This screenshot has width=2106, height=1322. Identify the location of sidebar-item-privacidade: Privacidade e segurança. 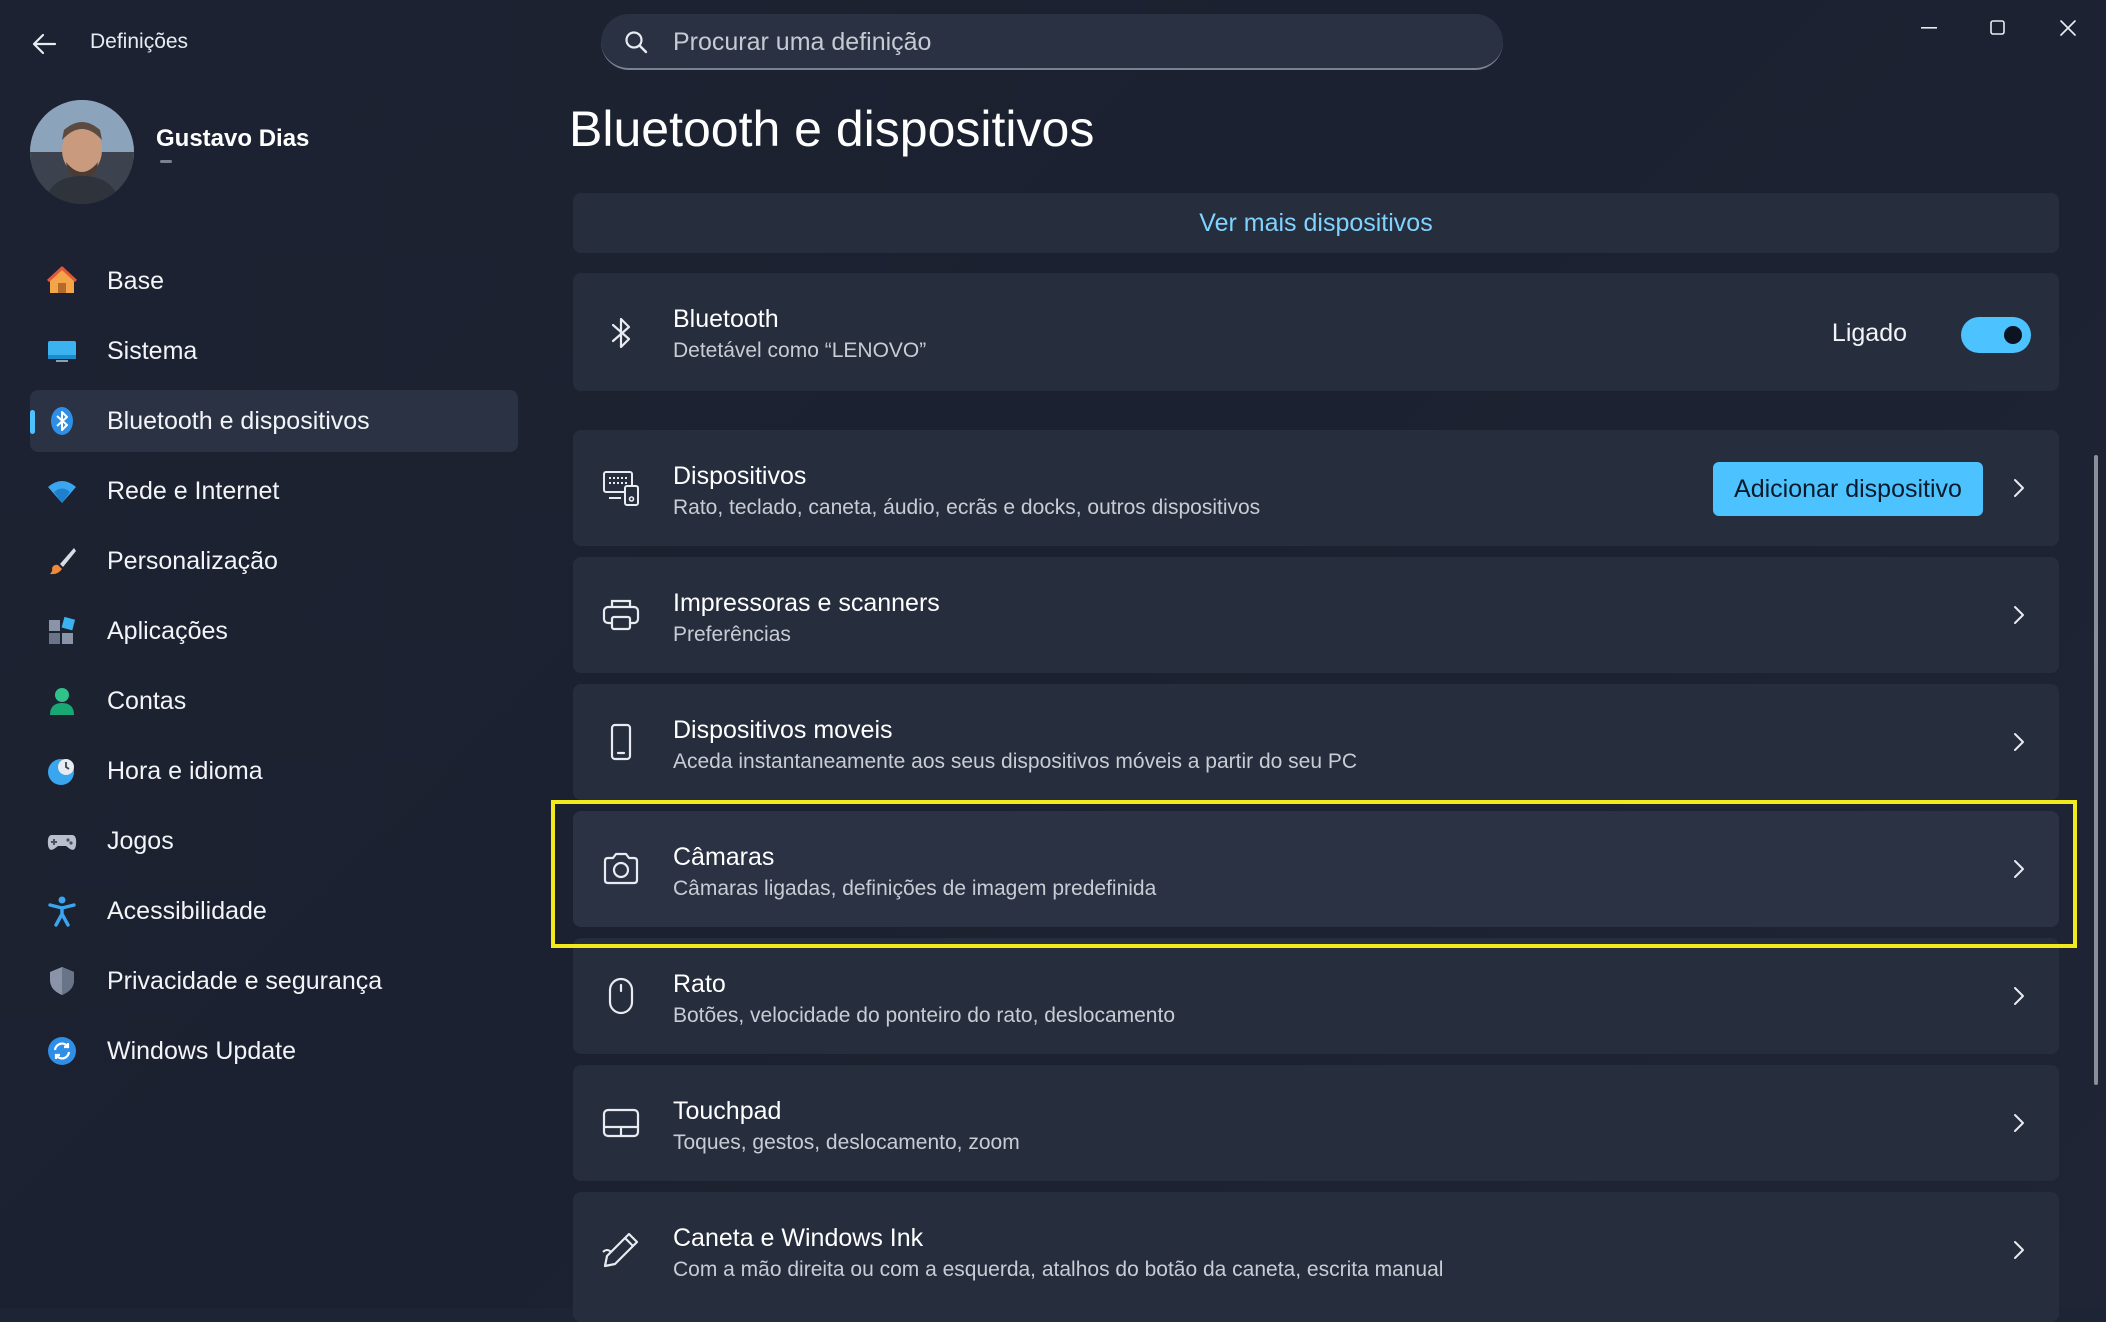
(274, 981).